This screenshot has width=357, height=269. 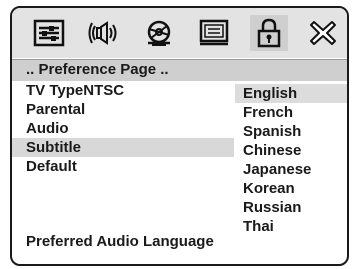 What do you see at coordinates (291, 131) in the screenshot?
I see `option-spanish: Spanish` at bounding box center [291, 131].